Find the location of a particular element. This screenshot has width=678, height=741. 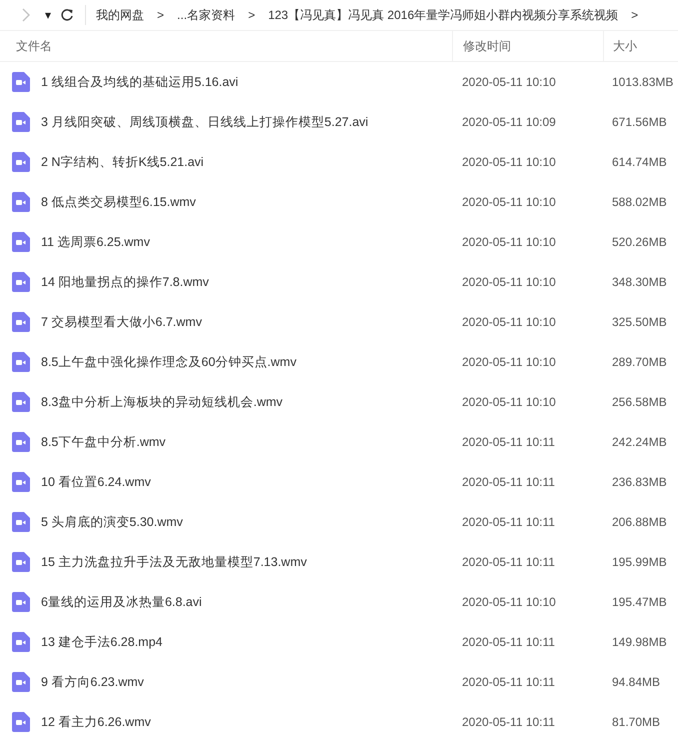

file-name: 1 线组合及均线的基础运用5.16.avi is located at coordinates (139, 82).